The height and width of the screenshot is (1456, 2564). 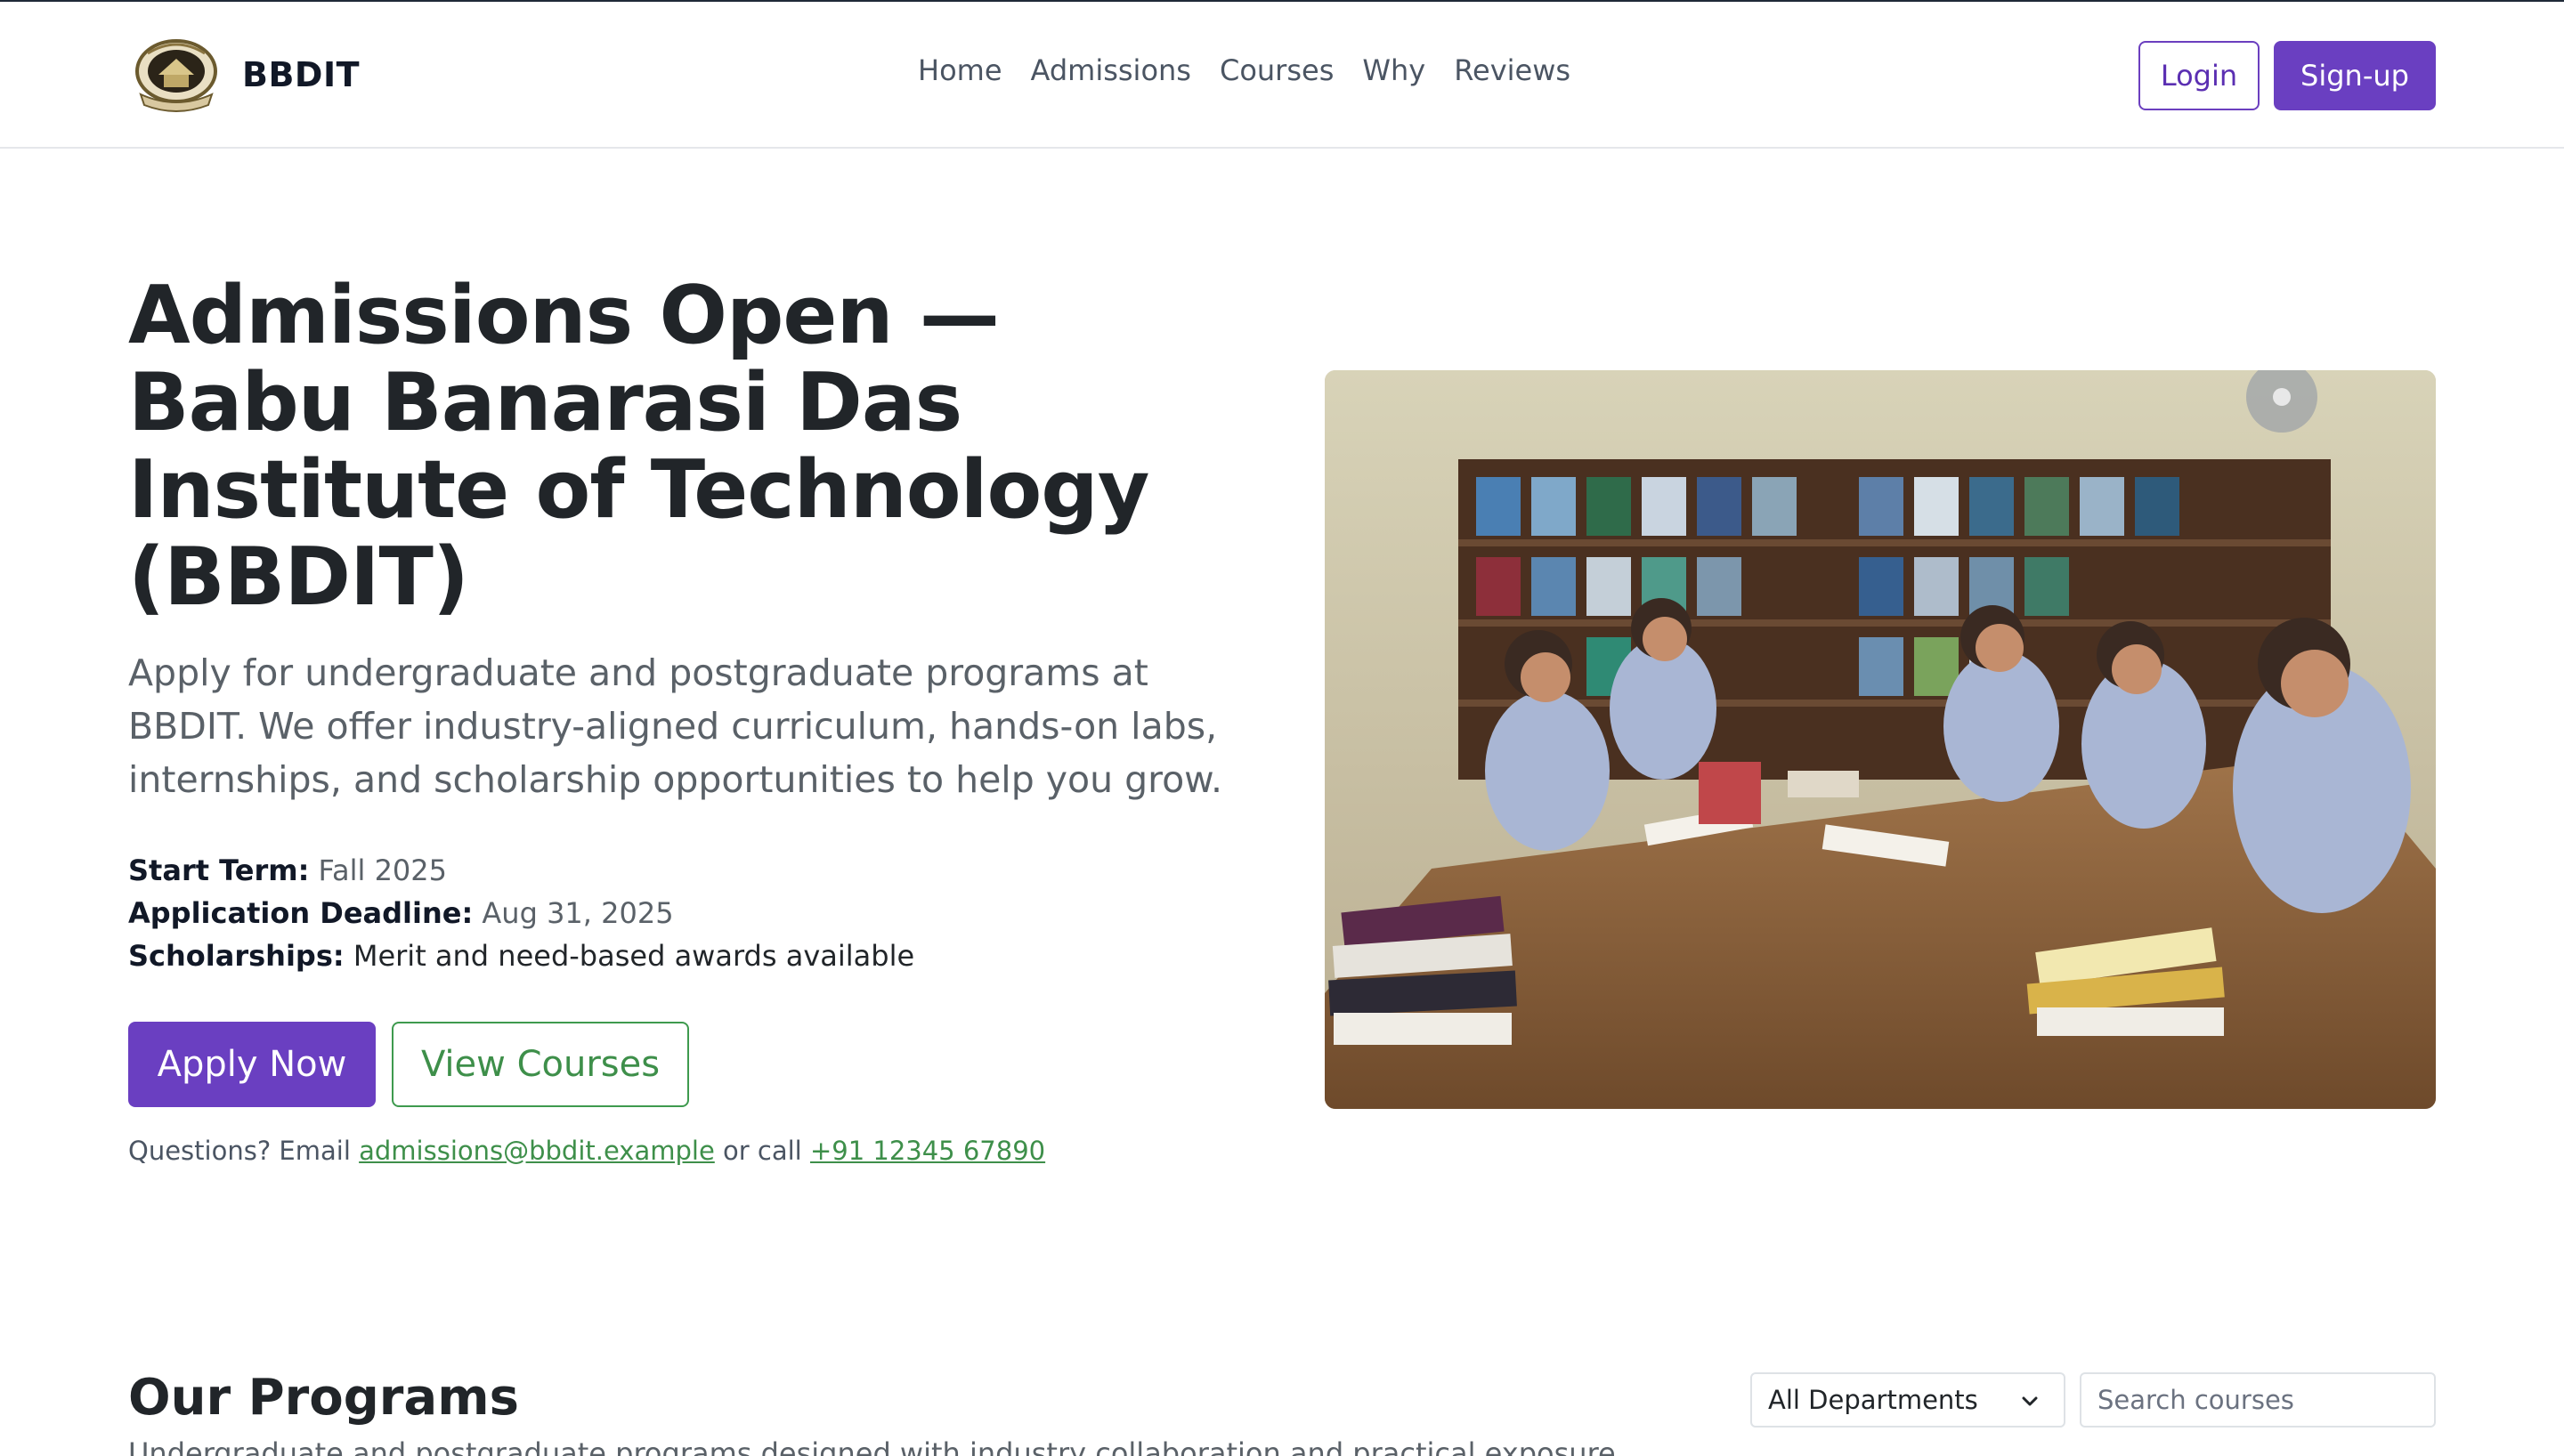 I want to click on fact-start-term: Start Term: Fall 2025, so click(x=521, y=870).